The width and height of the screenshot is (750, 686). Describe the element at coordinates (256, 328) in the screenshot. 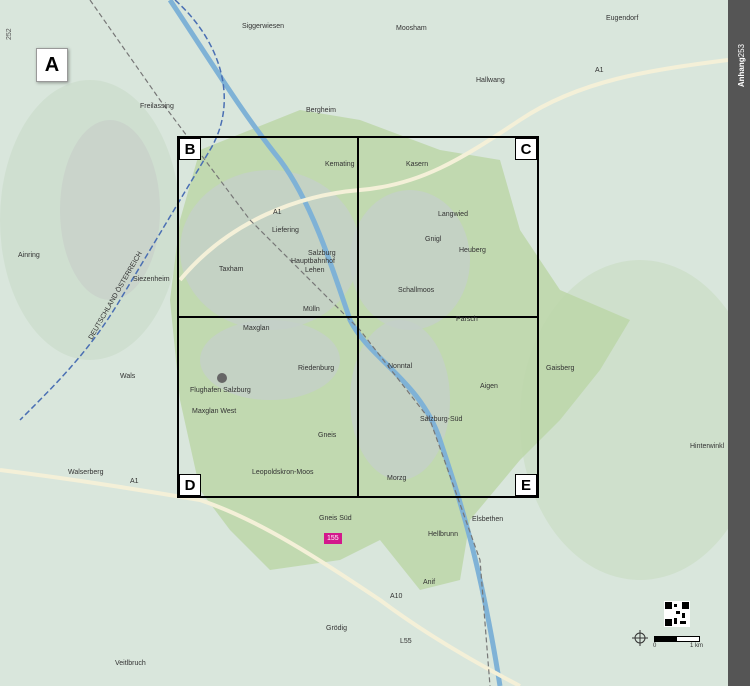

I see `place-label: Maxglan` at that location.